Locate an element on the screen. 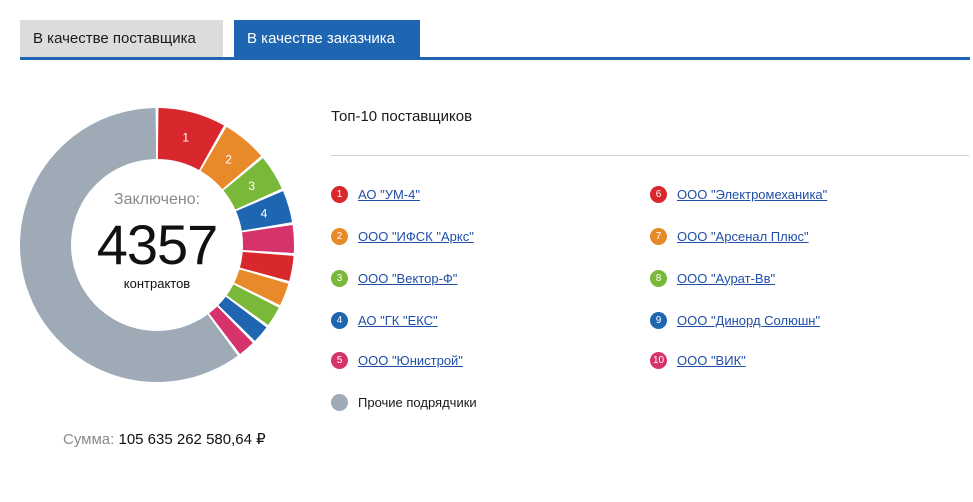 The height and width of the screenshot is (502, 973). legend-item-7: 7 ООО "Арсенал Плюс" is located at coordinates (729, 236).